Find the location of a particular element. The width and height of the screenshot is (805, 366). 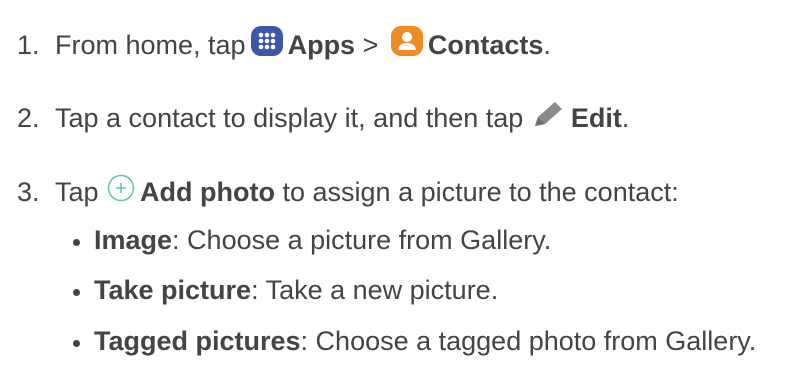

step-text: Tap is located at coordinates (81, 191).